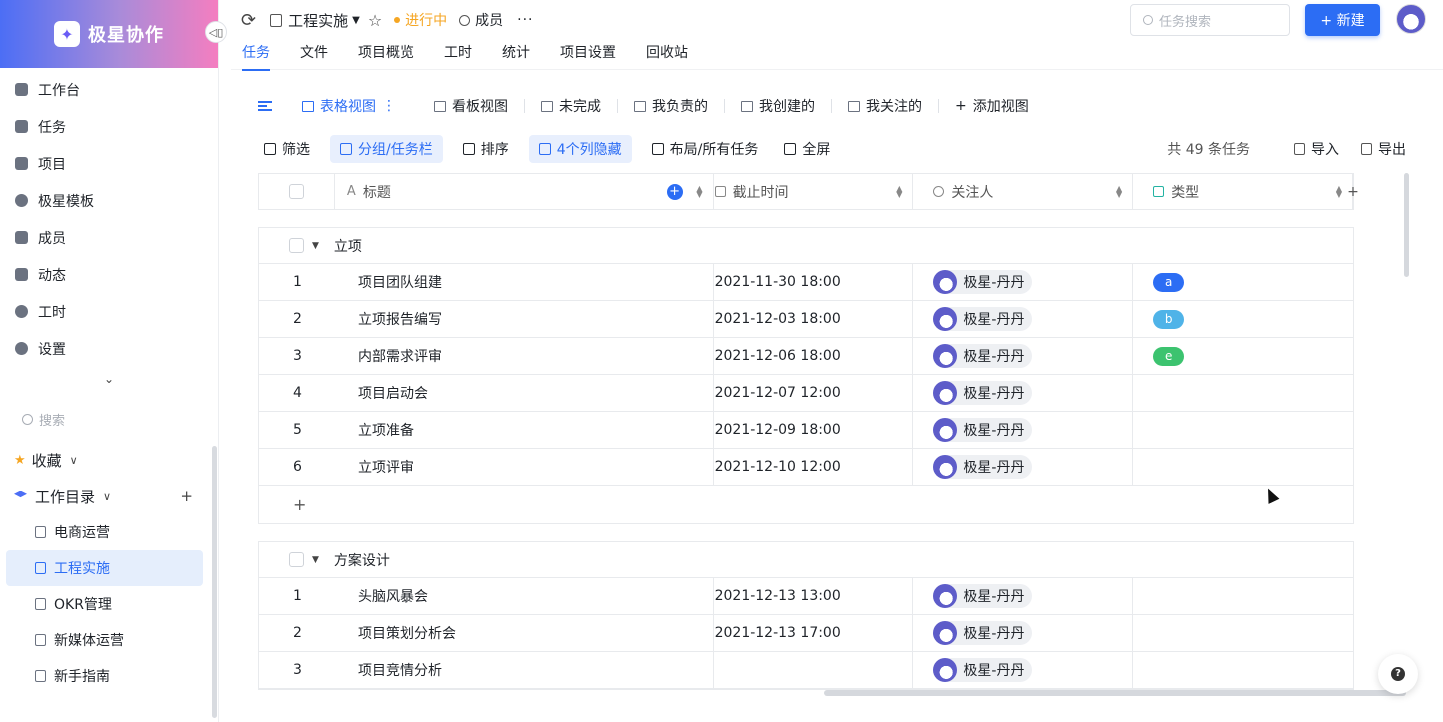 The height and width of the screenshot is (722, 1443). Describe the element at coordinates (486, 149) in the screenshot. I see `sort-button: 排序` at that location.